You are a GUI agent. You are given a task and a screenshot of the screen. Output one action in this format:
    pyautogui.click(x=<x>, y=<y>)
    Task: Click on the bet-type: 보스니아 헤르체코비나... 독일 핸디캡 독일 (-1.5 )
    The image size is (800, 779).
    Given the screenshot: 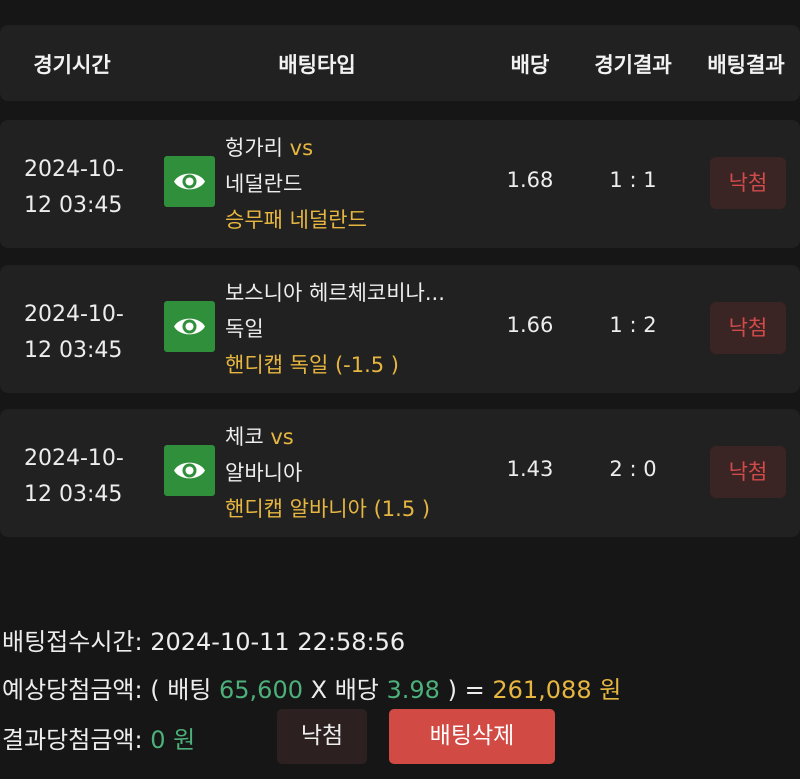 What is the action you would take?
    pyautogui.click(x=355, y=329)
    